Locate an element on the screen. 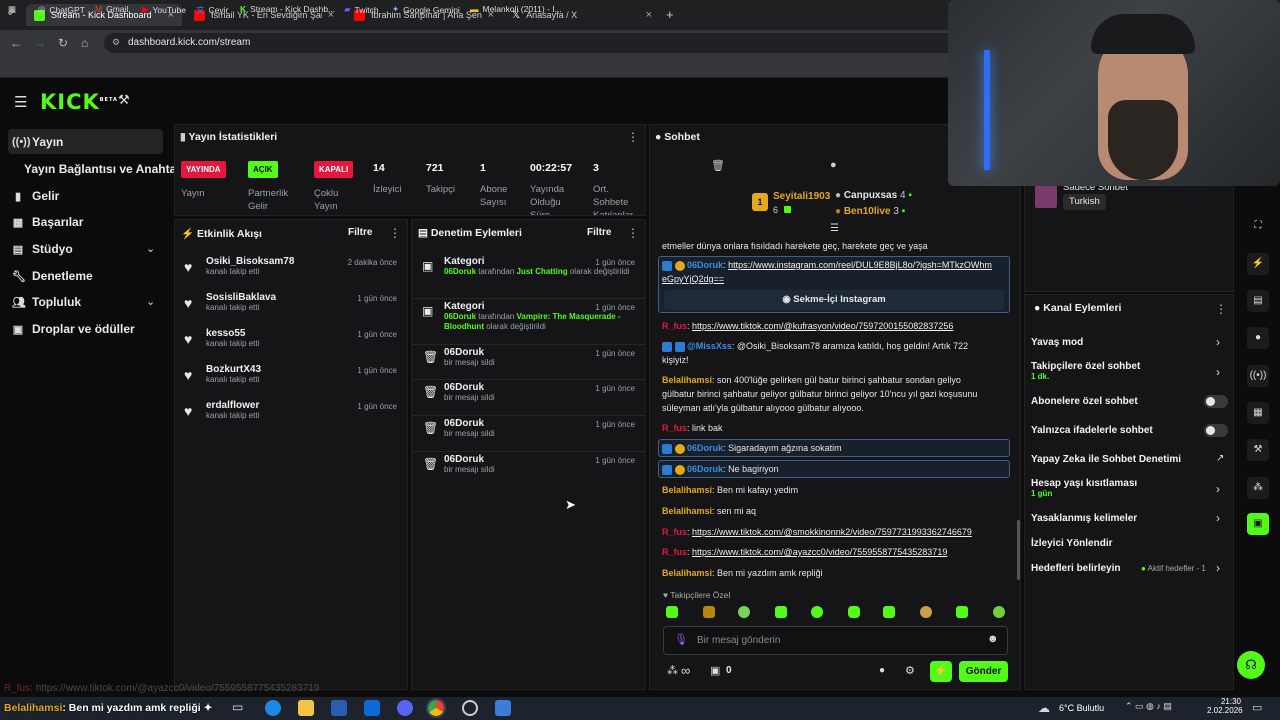 This screenshot has width=1280, height=720. instagram-embed-button: ◉ Sekme-İçi Instagram is located at coordinates (834, 300).